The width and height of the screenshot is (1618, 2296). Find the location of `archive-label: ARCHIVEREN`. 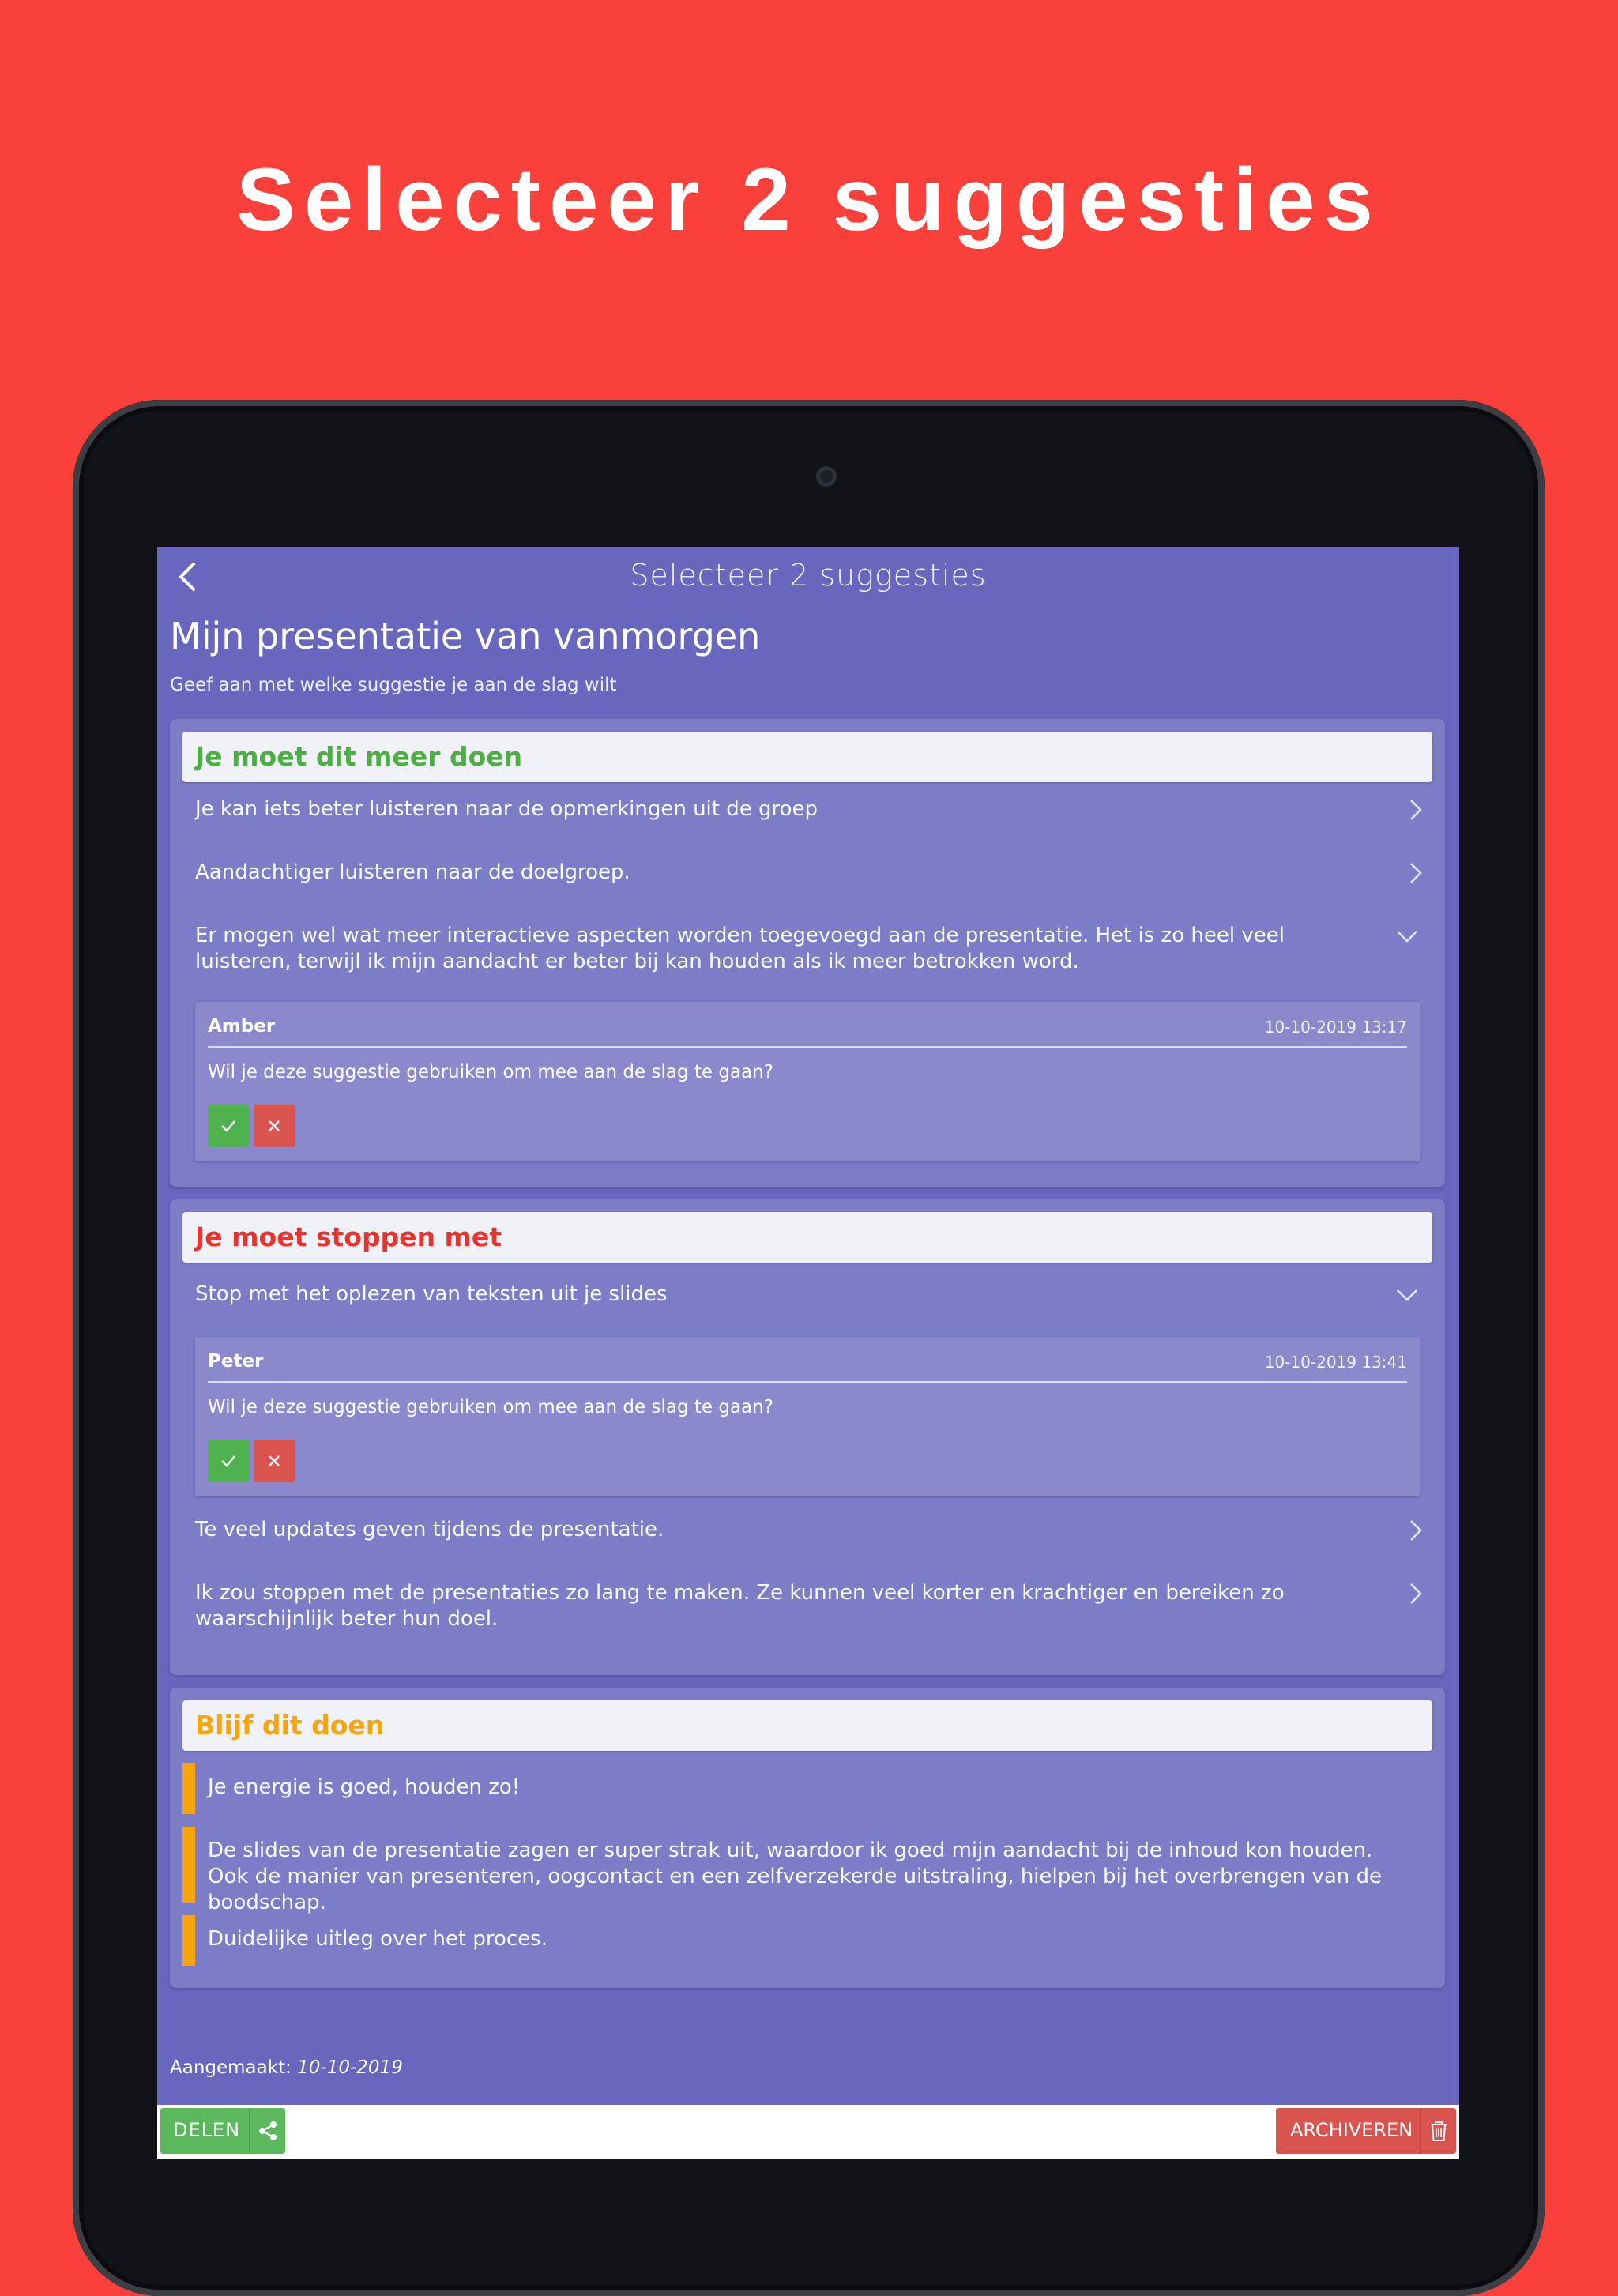

archive-label: ARCHIVEREN is located at coordinates (1351, 2130).